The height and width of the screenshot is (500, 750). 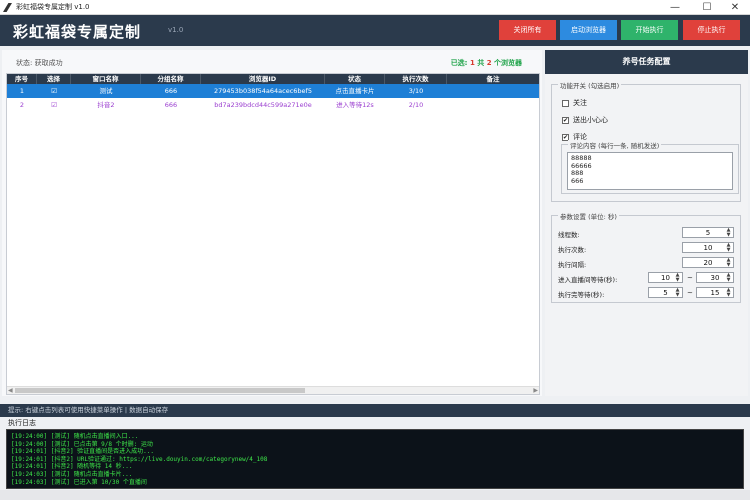 What do you see at coordinates (649, 30) in the screenshot?
I see `start-run-button: 开始执行` at bounding box center [649, 30].